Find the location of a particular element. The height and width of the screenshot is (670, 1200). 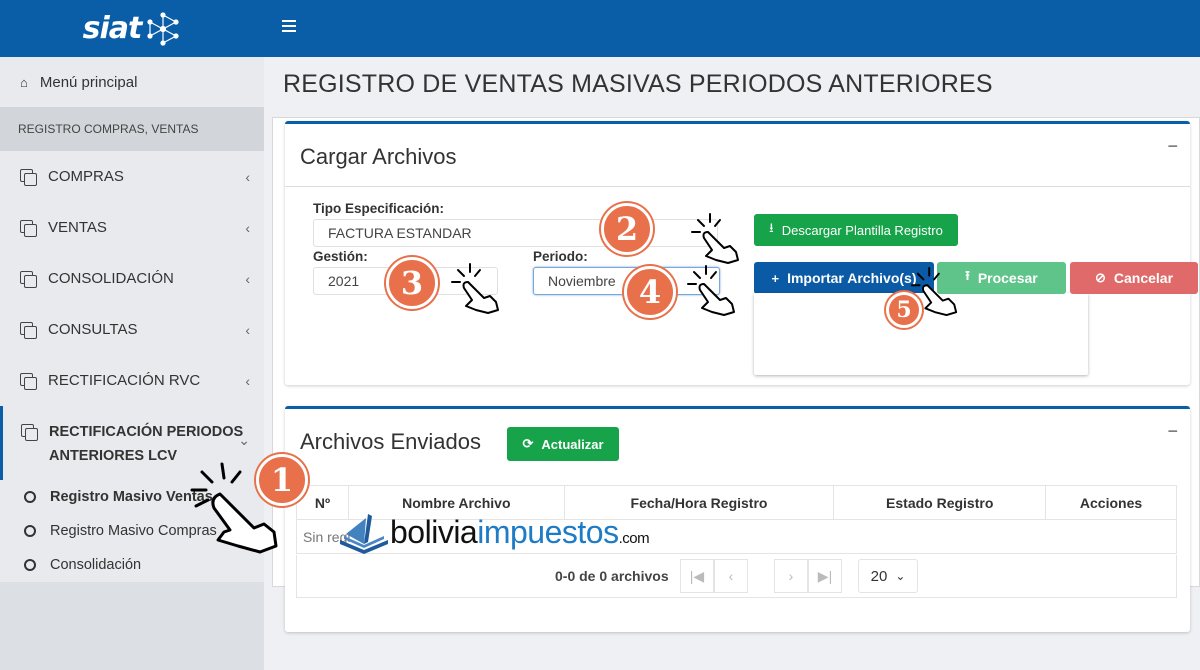

subitem-label: Registro Masivo Ventas is located at coordinates (131, 497).